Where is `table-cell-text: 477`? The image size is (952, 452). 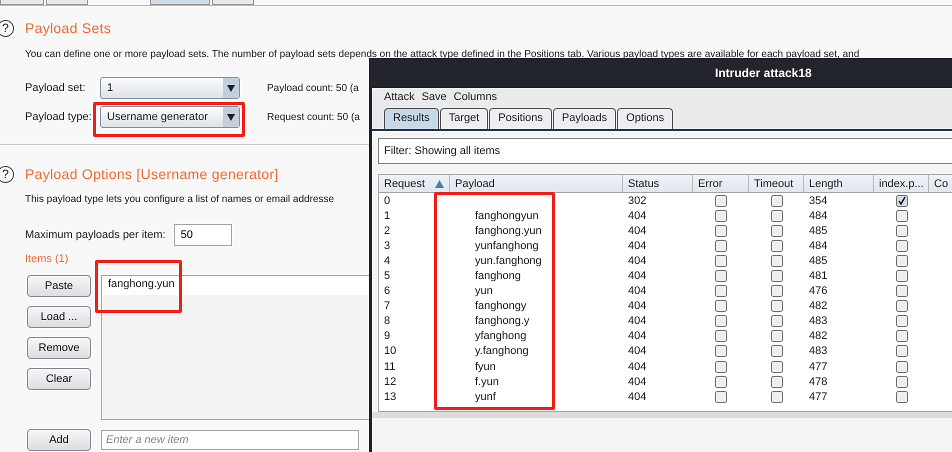 table-cell-text: 477 is located at coordinates (818, 366).